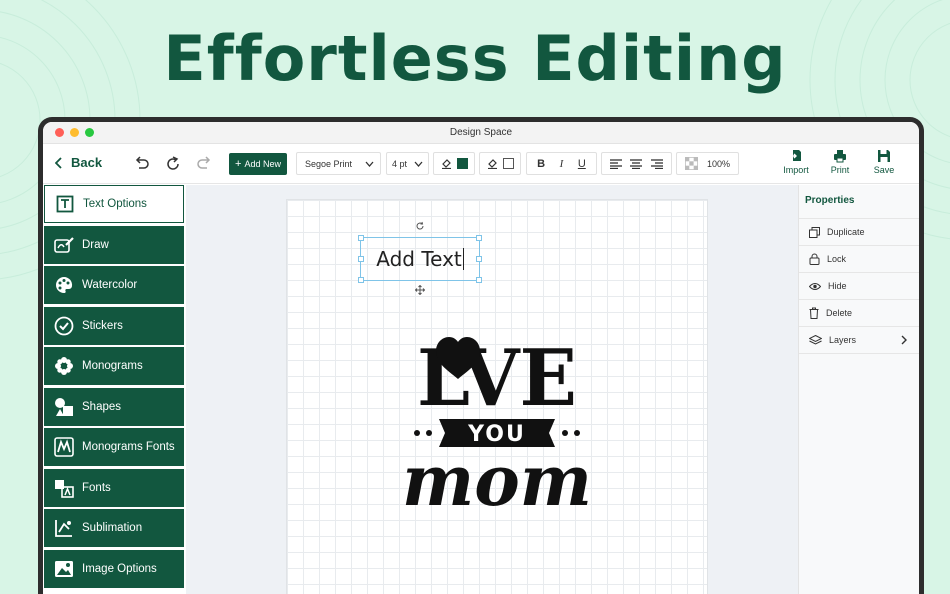 This screenshot has height=594, width=950. I want to click on alignment-group, so click(636, 163).